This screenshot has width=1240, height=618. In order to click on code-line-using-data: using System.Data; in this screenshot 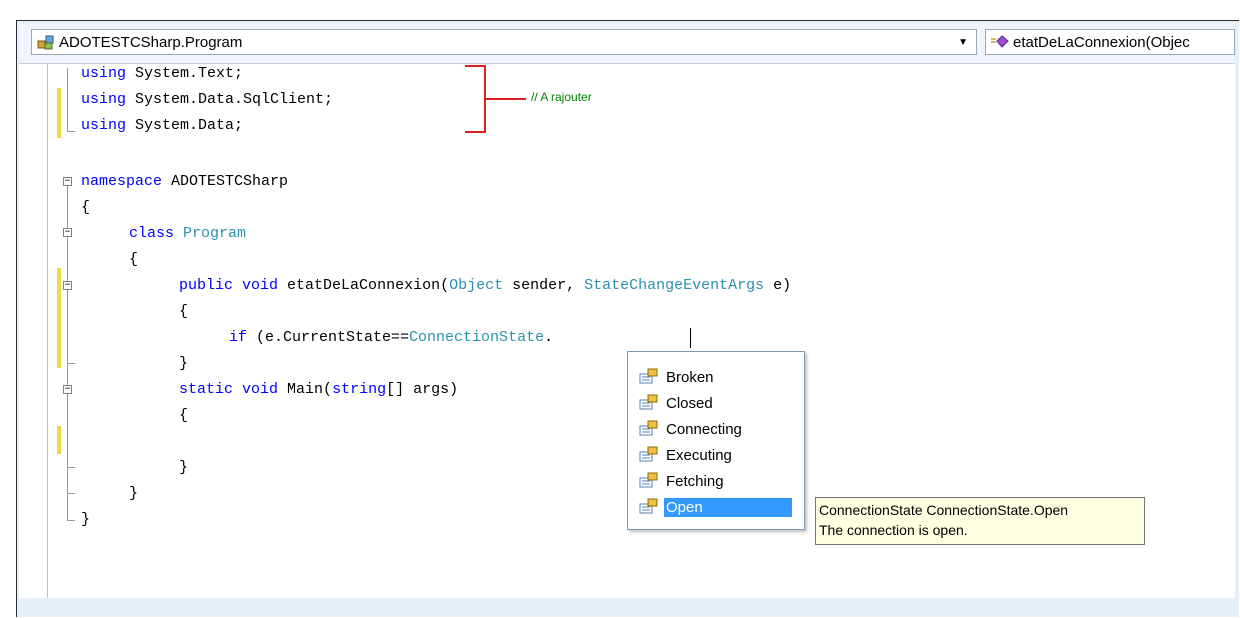, I will do `click(162, 125)`.